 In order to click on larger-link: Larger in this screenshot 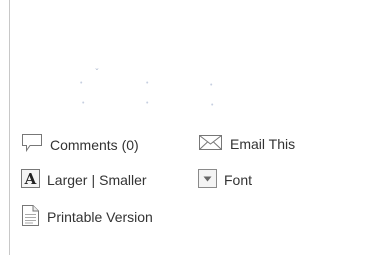, I will do `click(67, 180)`.